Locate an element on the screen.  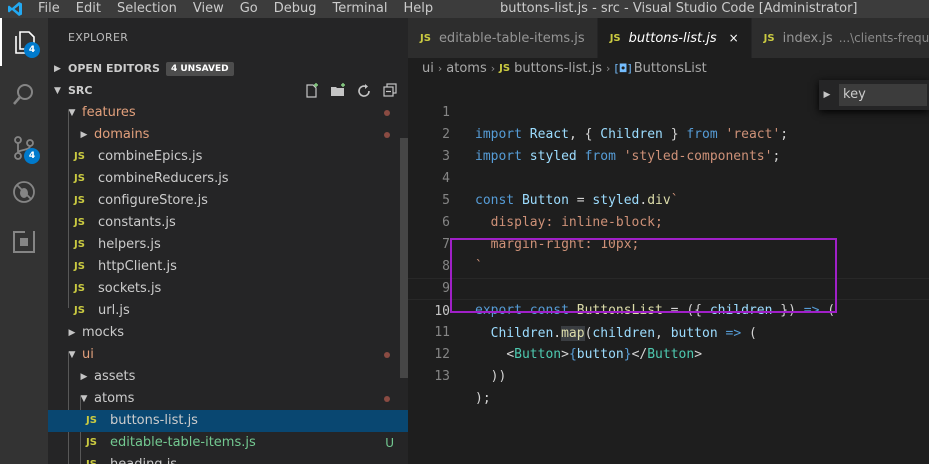
tree-folder-features: ▼ features is located at coordinates (228, 113).